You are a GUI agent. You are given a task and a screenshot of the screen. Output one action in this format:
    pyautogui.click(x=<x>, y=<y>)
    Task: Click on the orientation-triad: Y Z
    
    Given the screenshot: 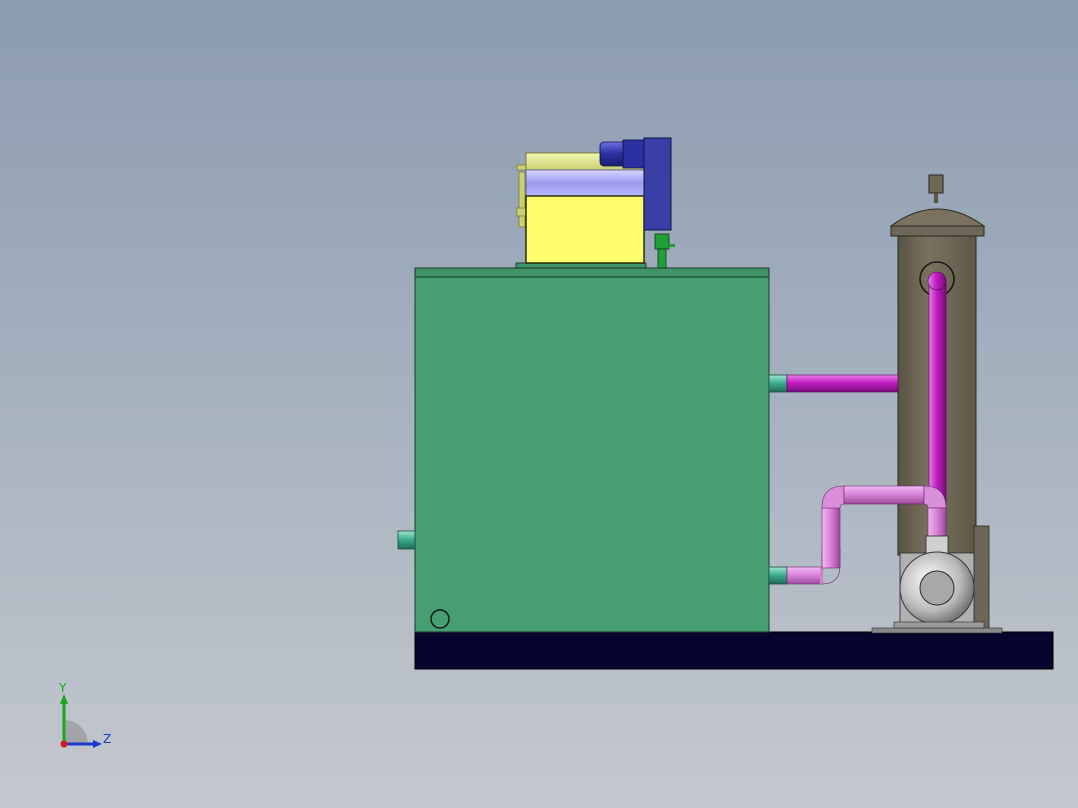 What is the action you would take?
    pyautogui.click(x=85, y=720)
    